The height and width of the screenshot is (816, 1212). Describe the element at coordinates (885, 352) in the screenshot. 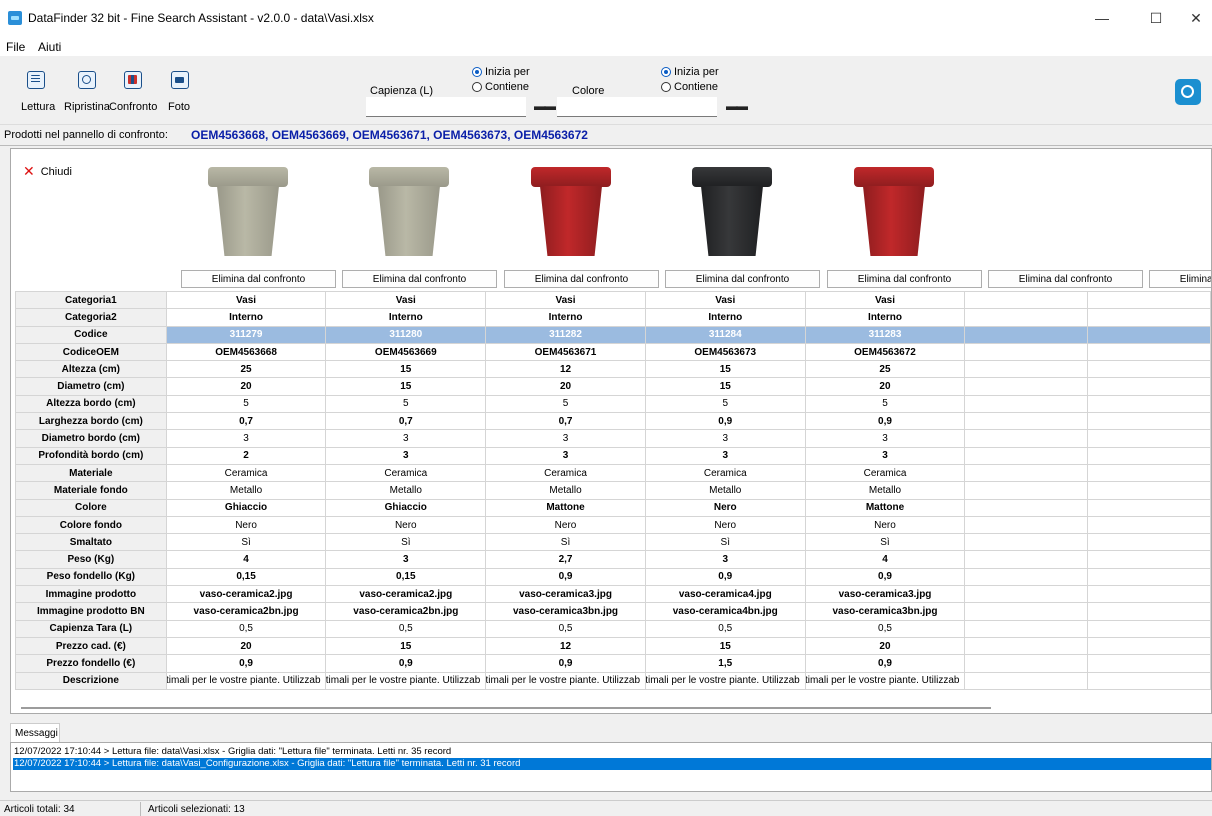

I see `table-cell: OEM4563672` at that location.